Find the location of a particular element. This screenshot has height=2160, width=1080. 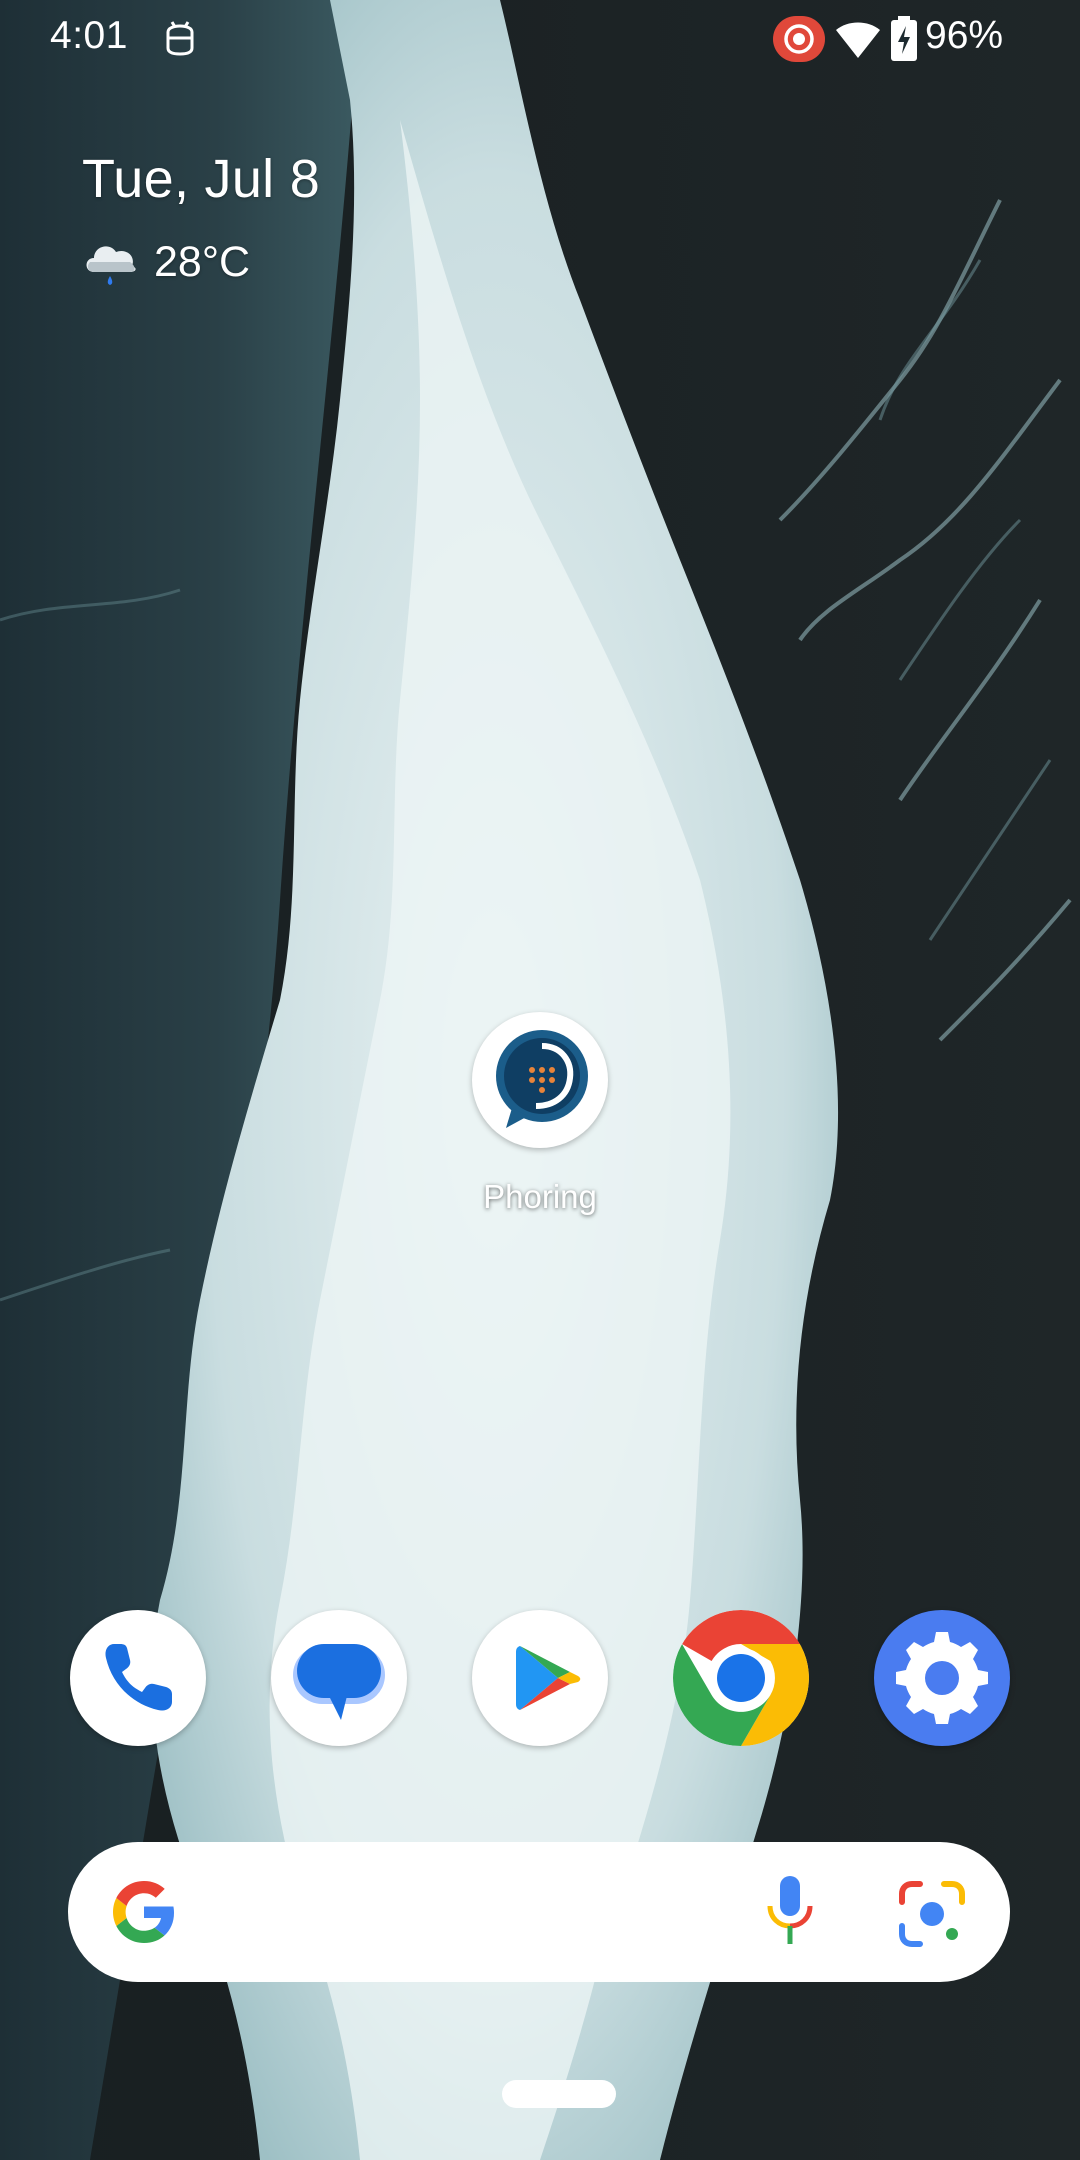

chrome-icon is located at coordinates (741, 1678).